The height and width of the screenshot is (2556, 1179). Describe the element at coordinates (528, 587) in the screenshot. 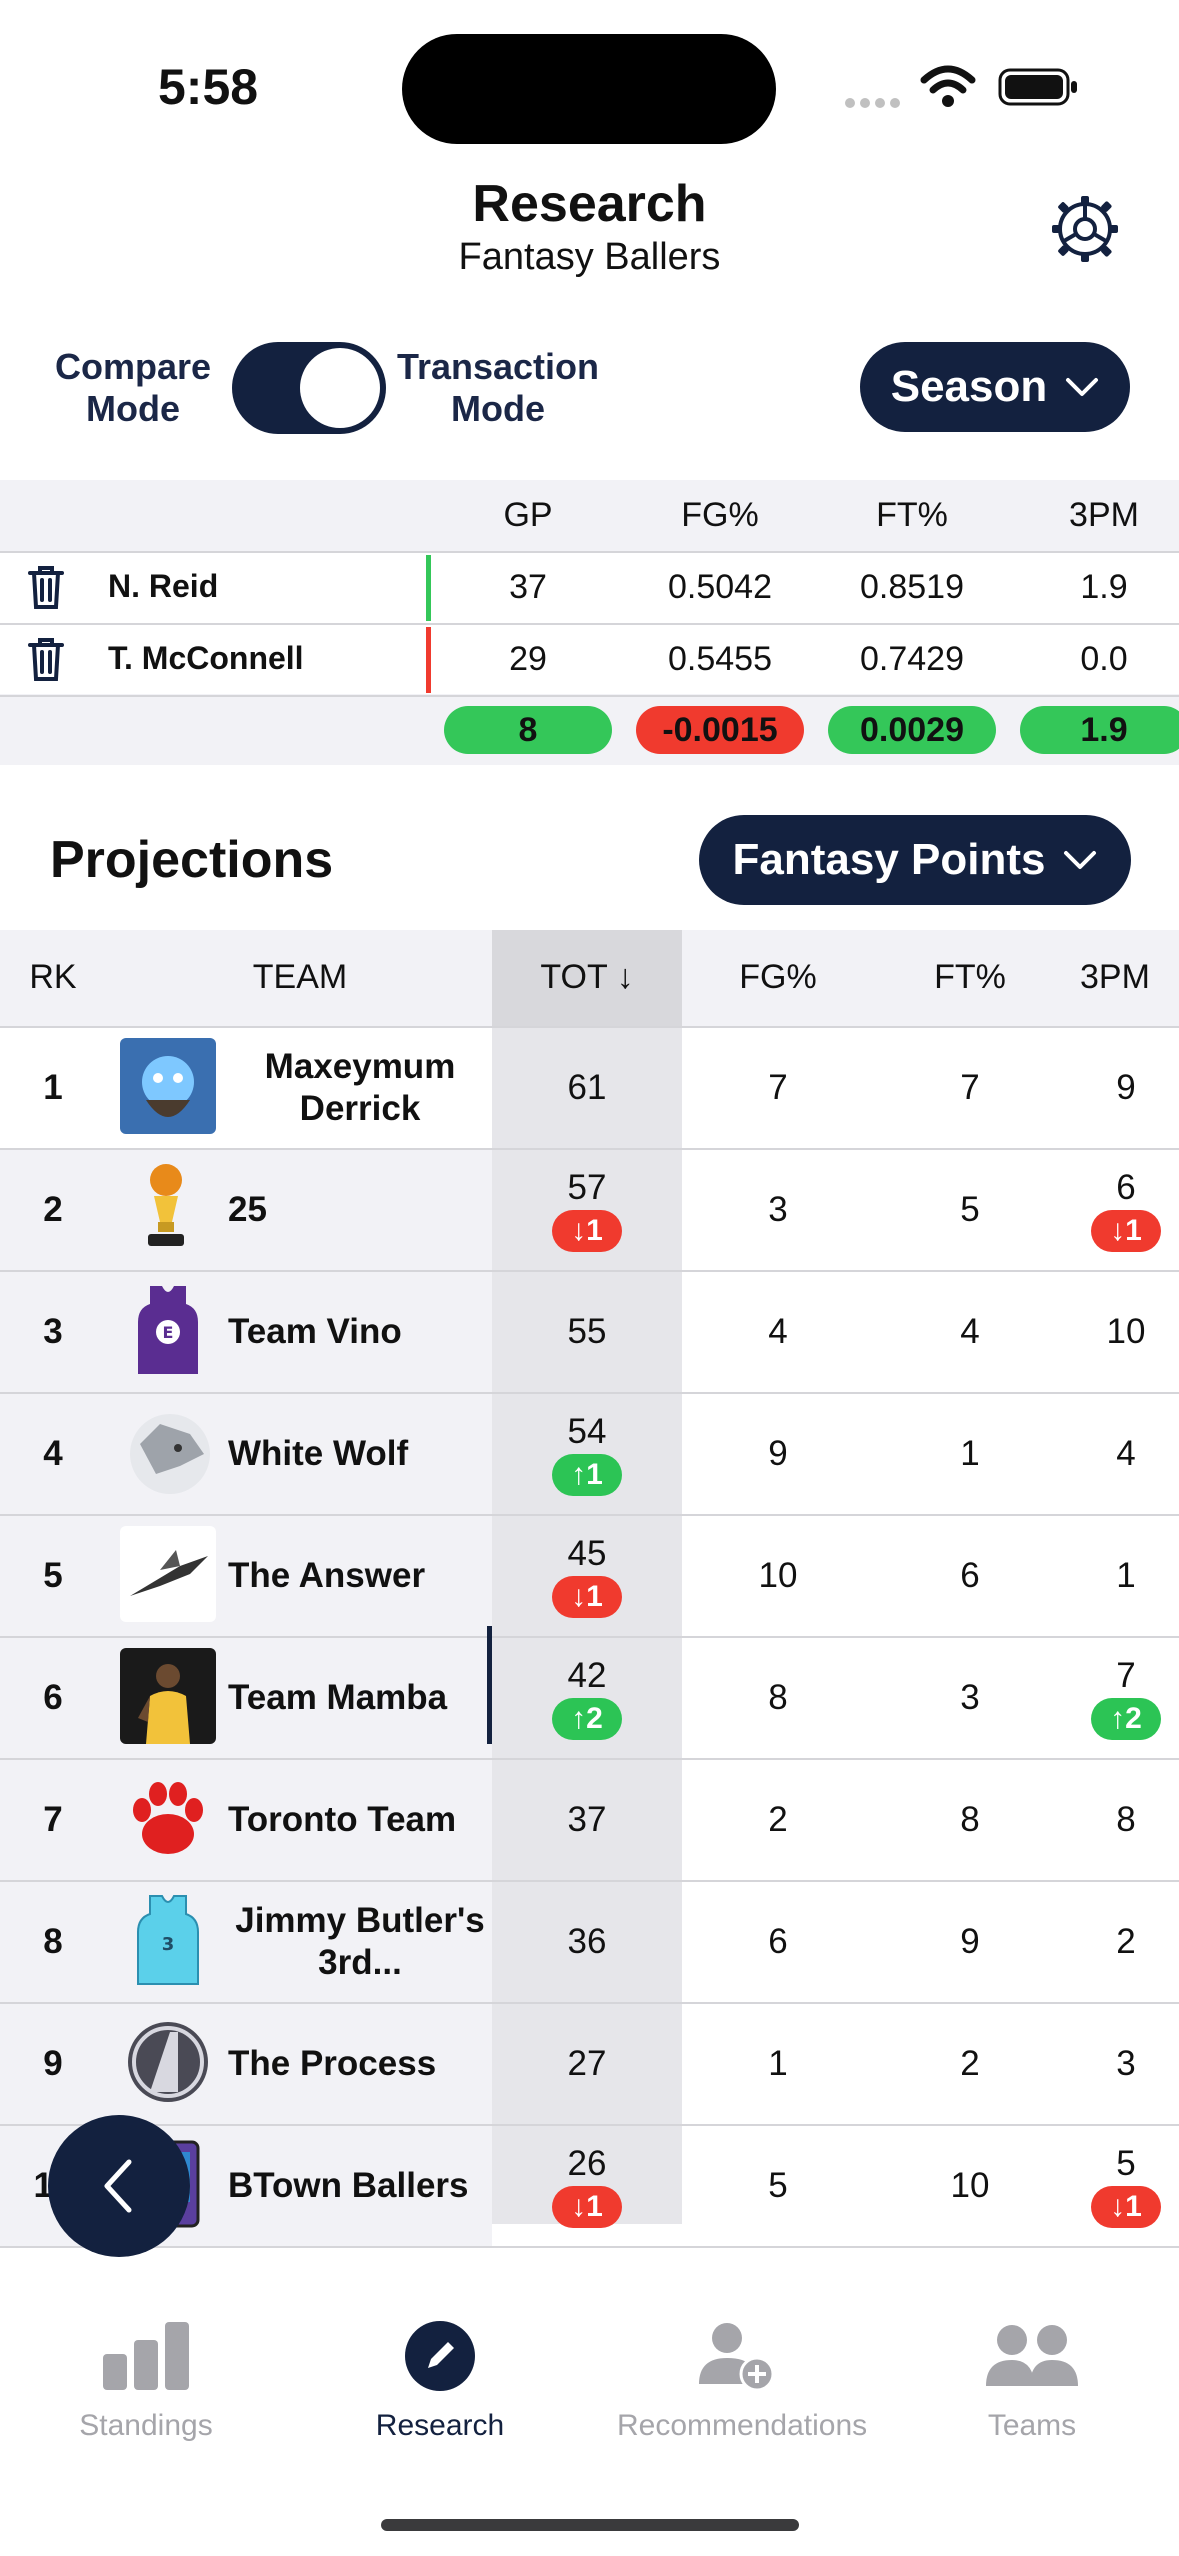

I see `compare-value: 37` at that location.